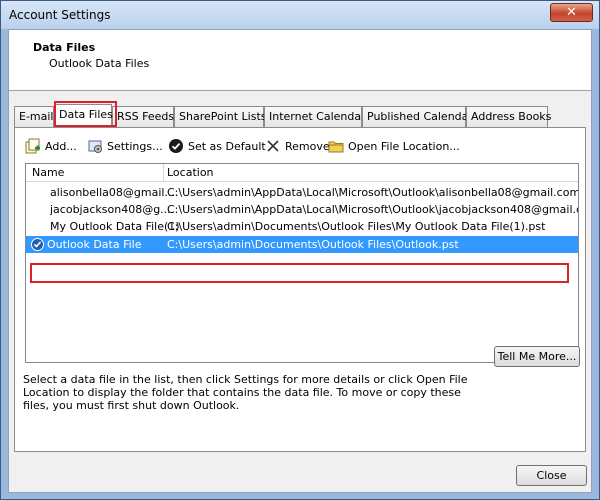  I want to click on close-button: Close, so click(551, 475).